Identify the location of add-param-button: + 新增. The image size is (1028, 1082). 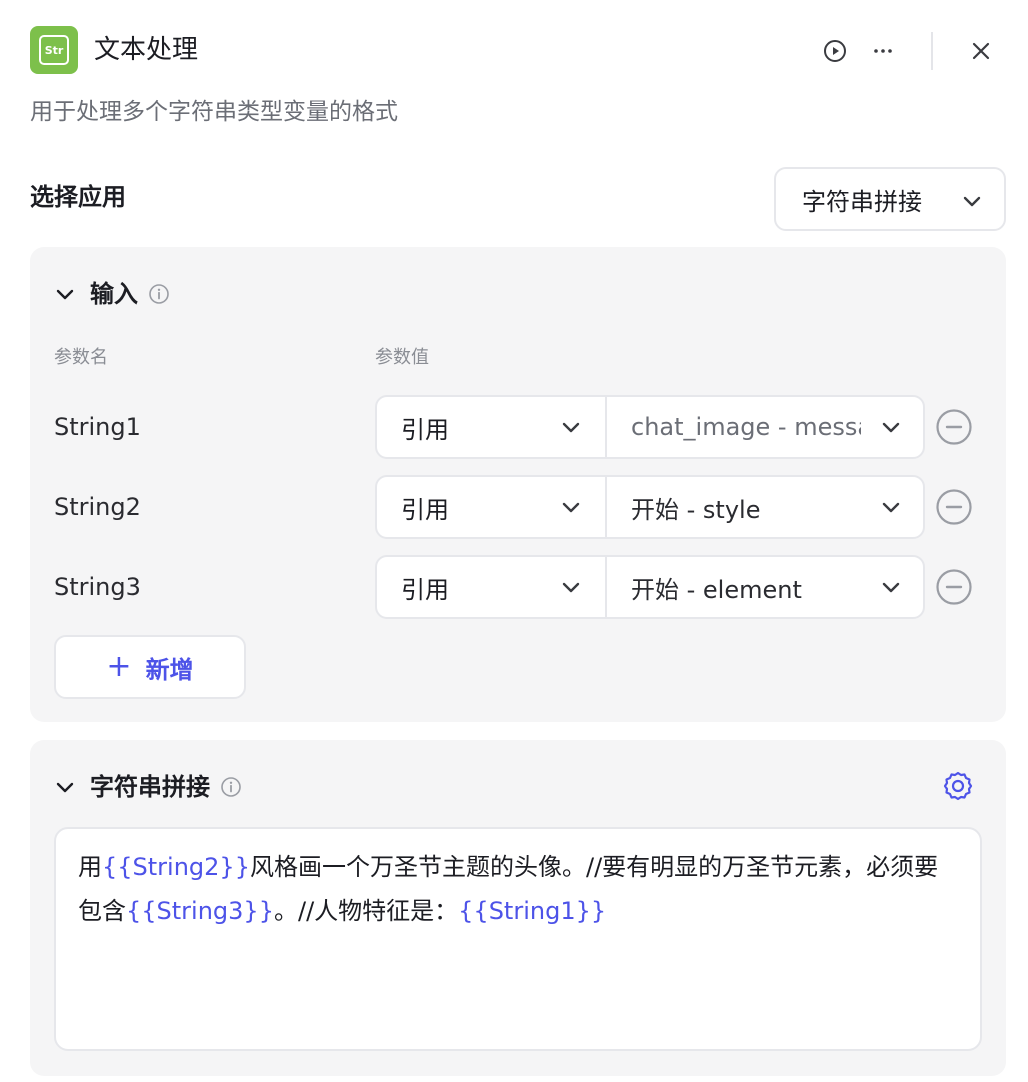
(150, 667).